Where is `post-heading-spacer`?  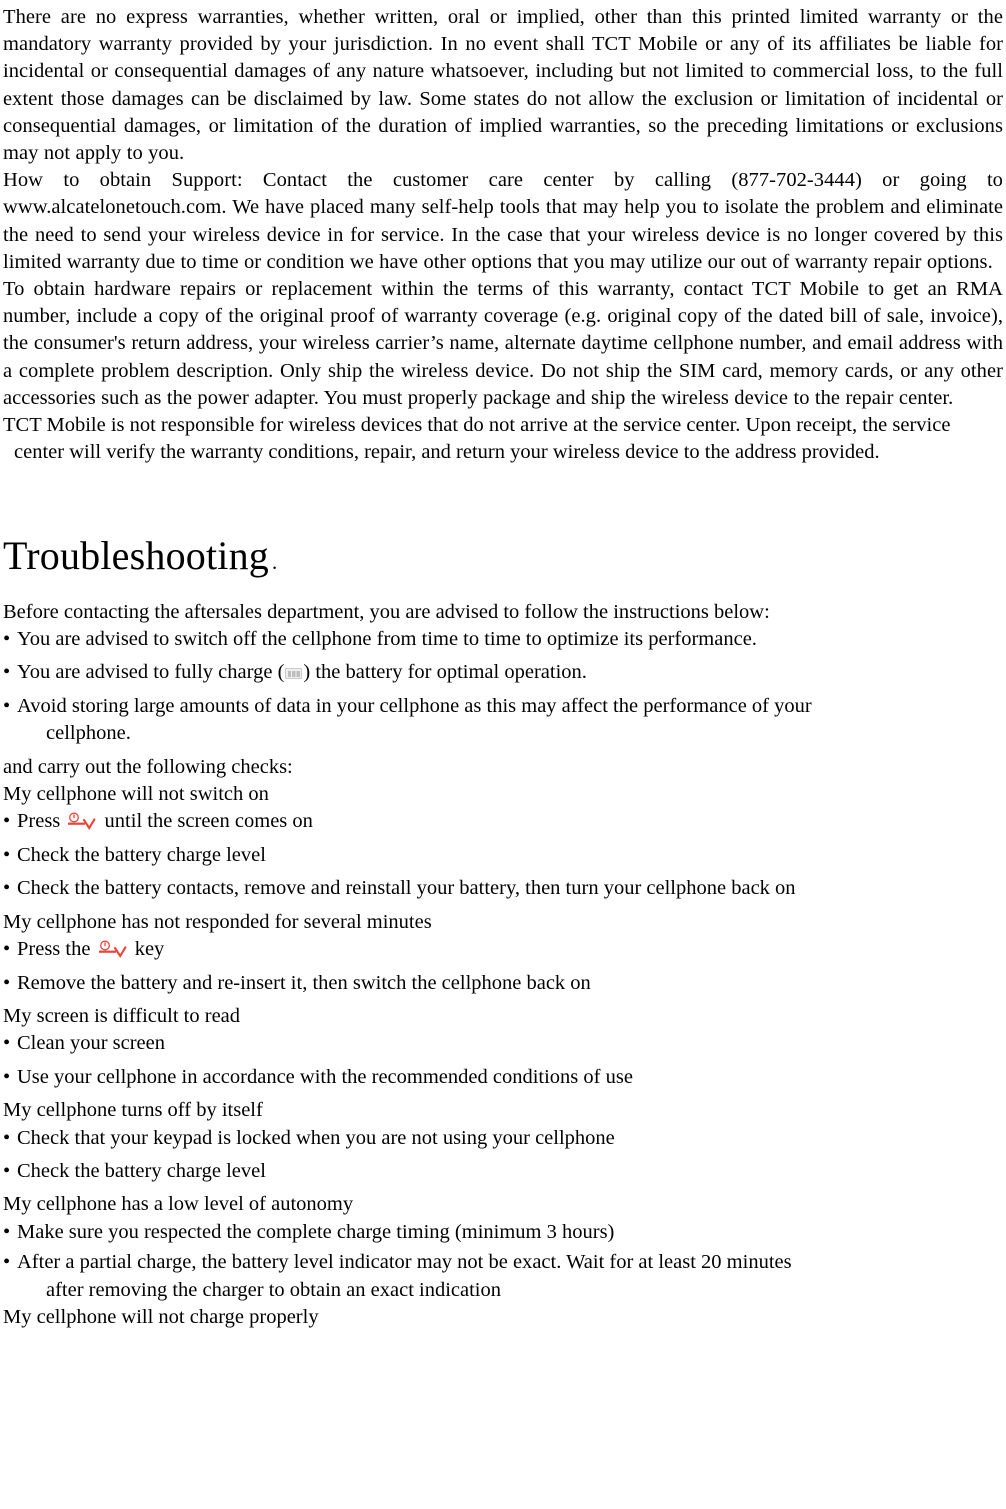
post-heading-spacer is located at coordinates (503, 592).